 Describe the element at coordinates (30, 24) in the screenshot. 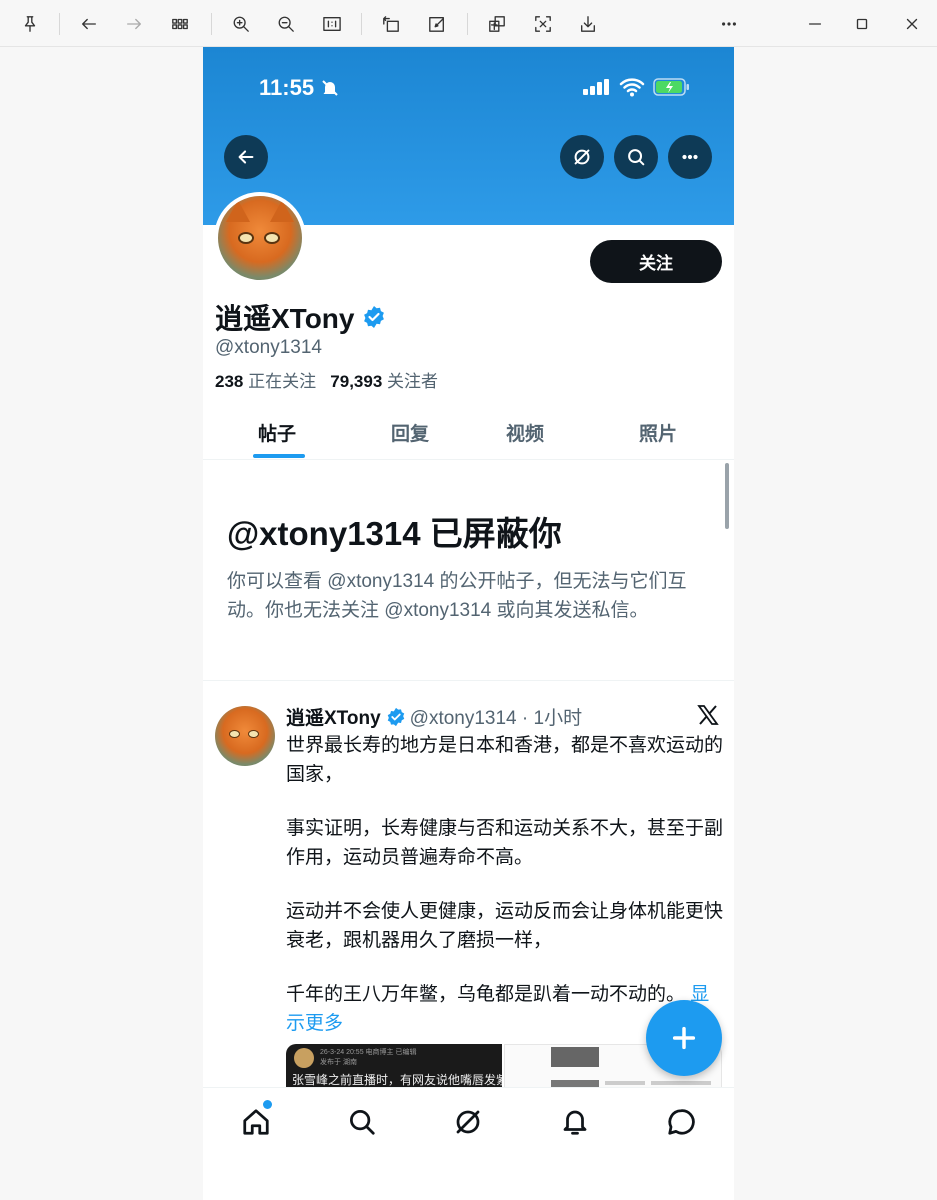

I see `pin-icon` at that location.